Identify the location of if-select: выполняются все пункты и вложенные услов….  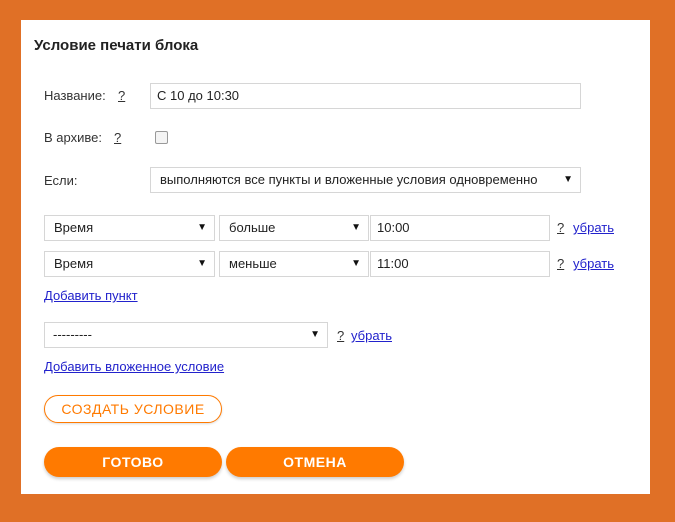
(365, 180).